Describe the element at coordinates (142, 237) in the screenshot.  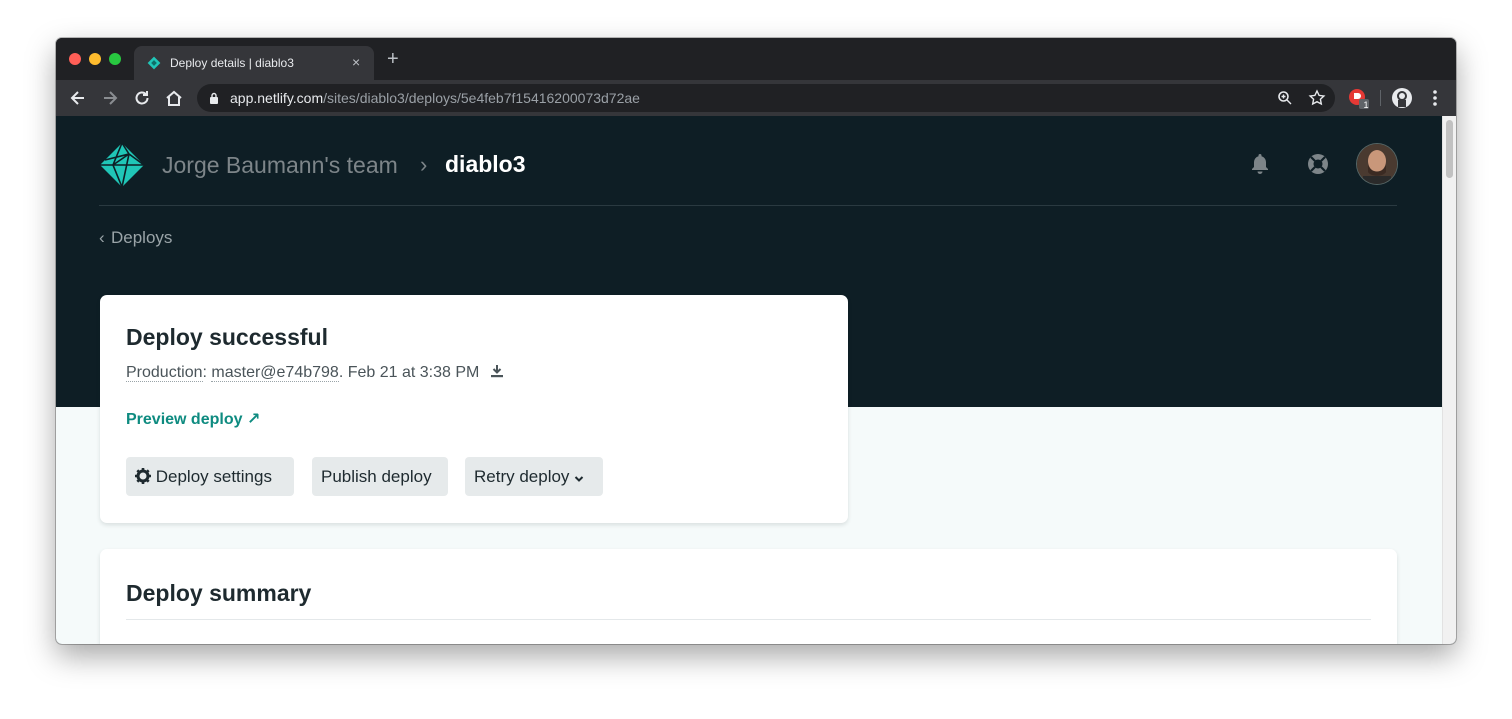
I see `back-label: Deploys` at that location.